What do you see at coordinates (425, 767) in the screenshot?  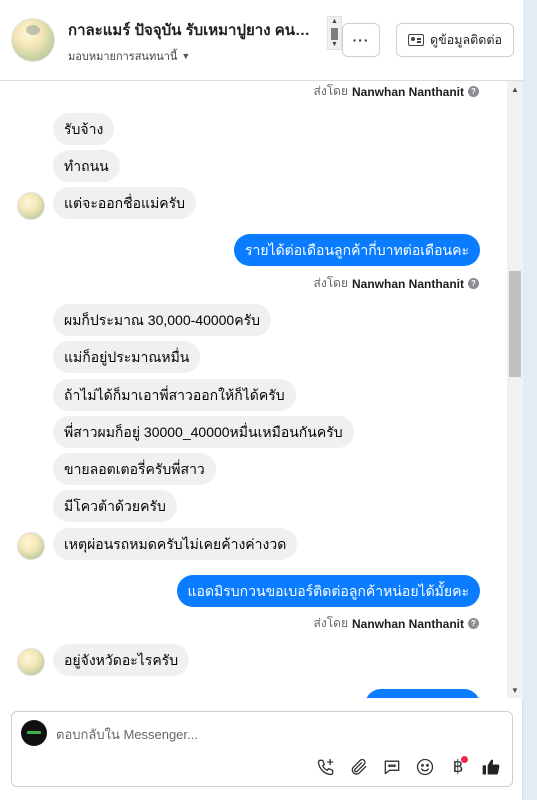 I see `emoji-icon` at bounding box center [425, 767].